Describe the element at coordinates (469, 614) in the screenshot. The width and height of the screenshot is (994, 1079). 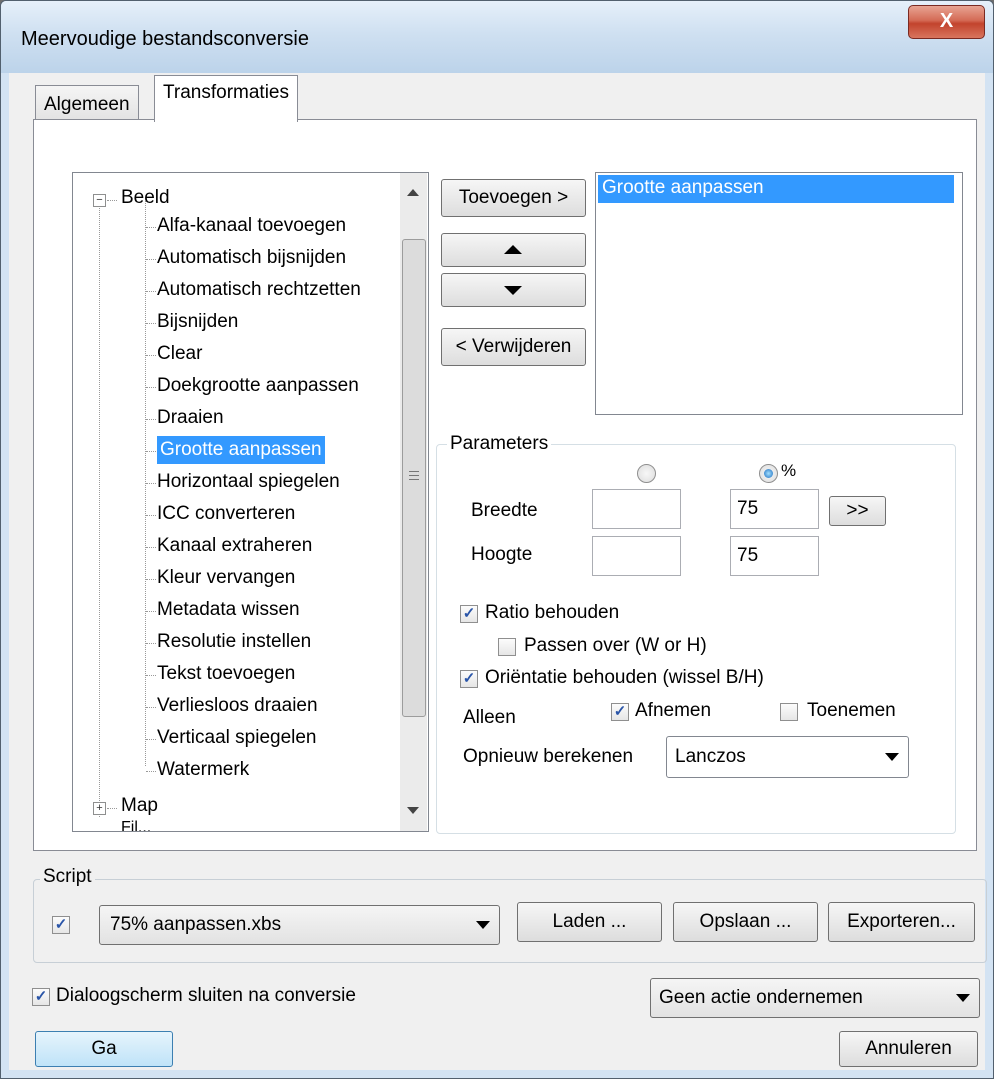
I see `keep-ratio-checkbox: ✓` at that location.